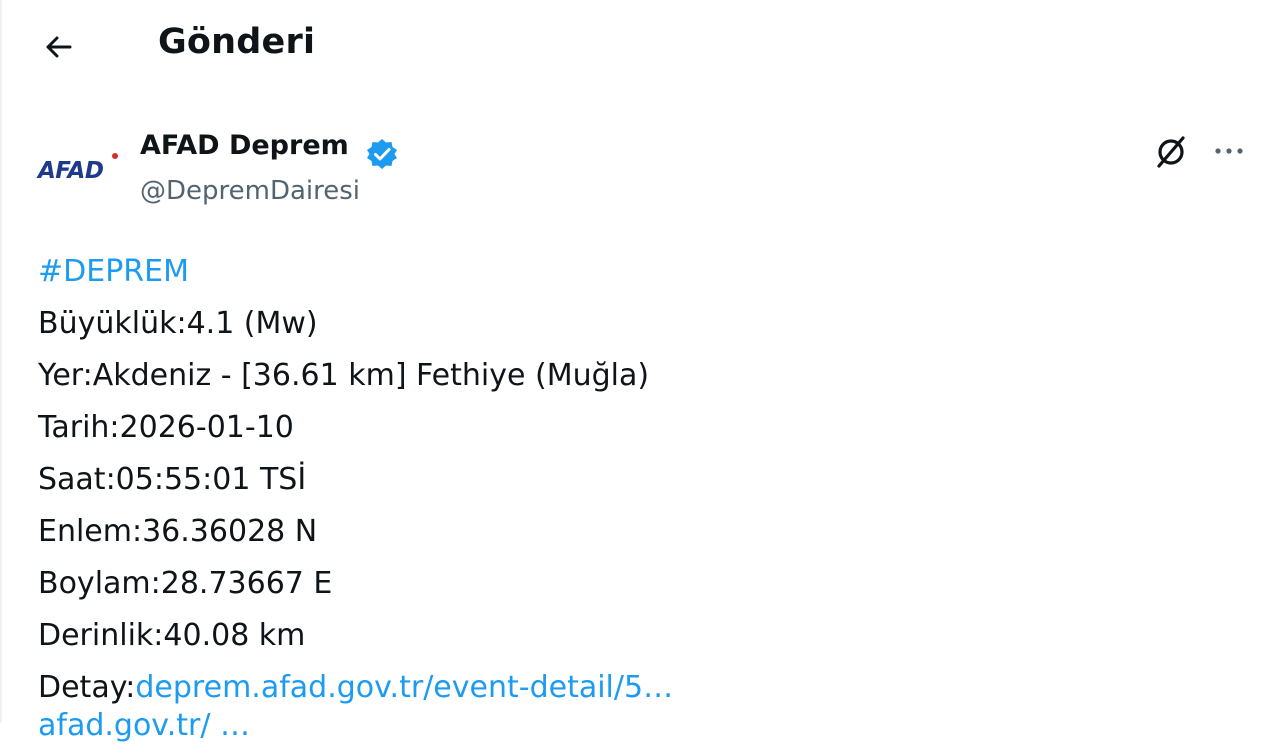 This screenshot has width=1280, height=752. I want to click on longitude-line: Boylam:28.73667 E, so click(185, 583).